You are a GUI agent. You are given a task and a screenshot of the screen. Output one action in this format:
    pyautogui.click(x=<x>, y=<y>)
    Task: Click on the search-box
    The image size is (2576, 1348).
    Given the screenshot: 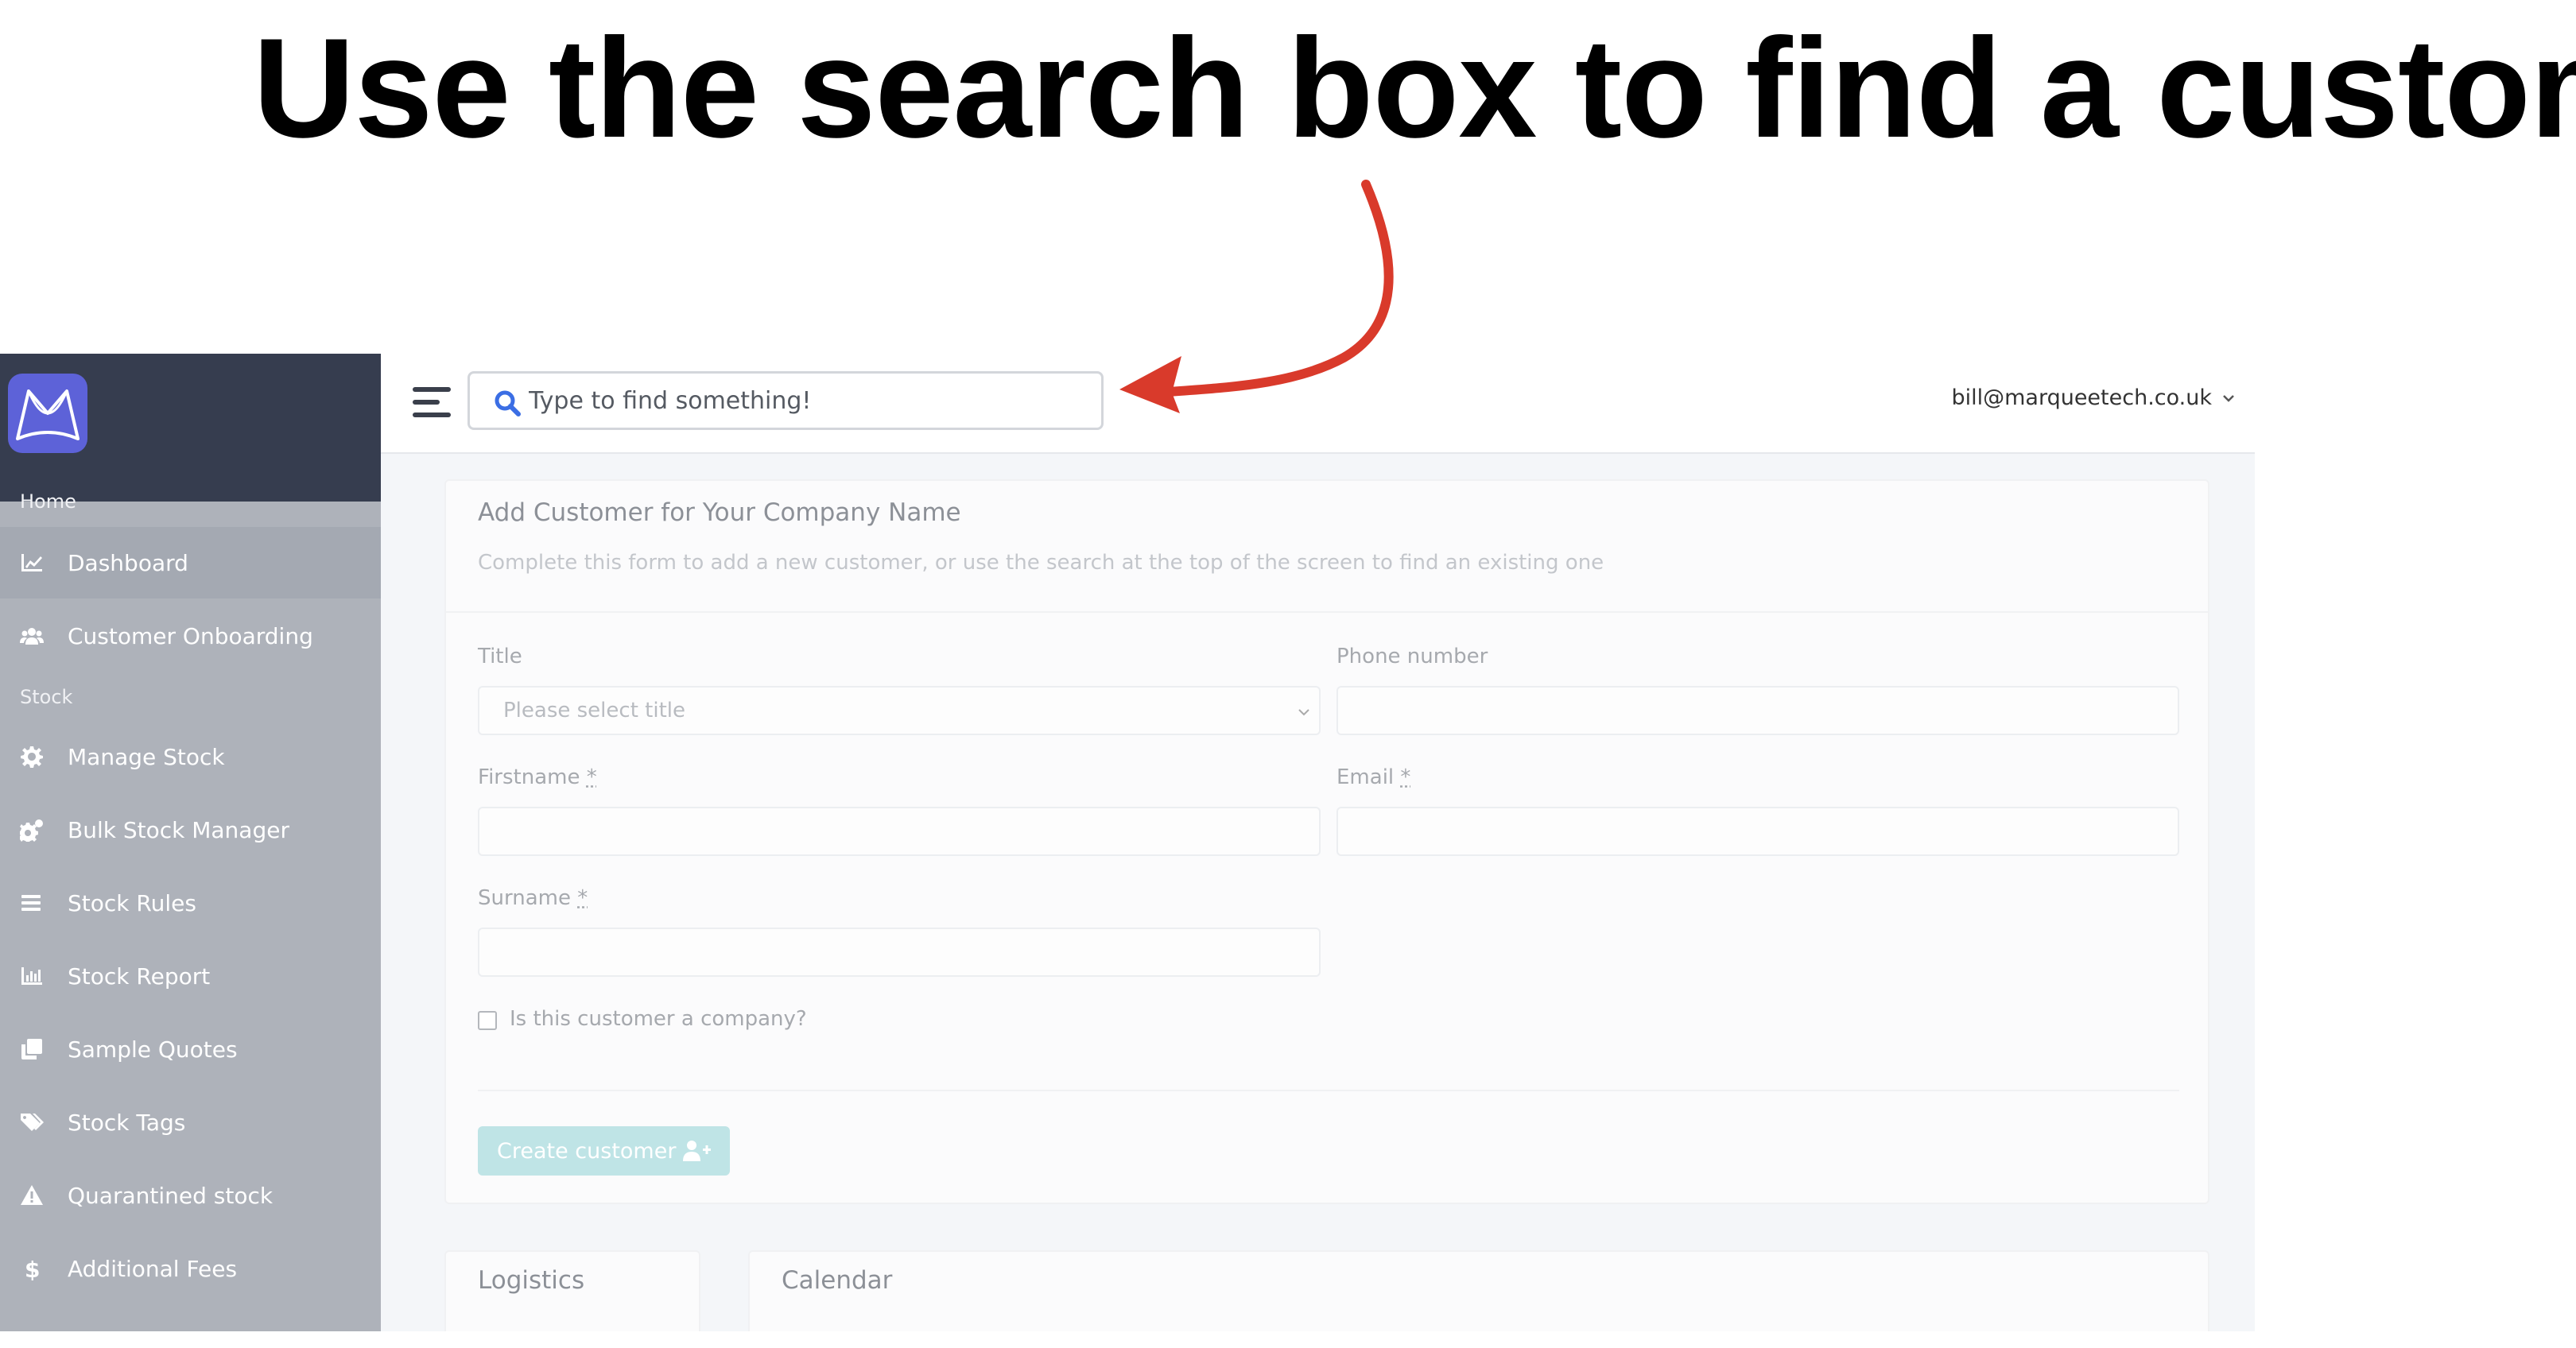 What is the action you would take?
    pyautogui.click(x=786, y=400)
    